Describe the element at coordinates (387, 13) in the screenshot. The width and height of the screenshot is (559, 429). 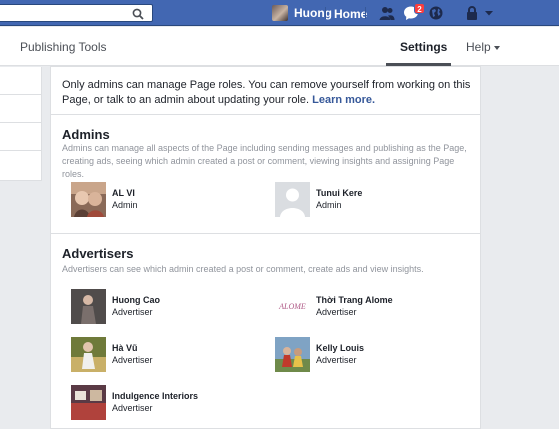
I see `friend-requests-icon` at that location.